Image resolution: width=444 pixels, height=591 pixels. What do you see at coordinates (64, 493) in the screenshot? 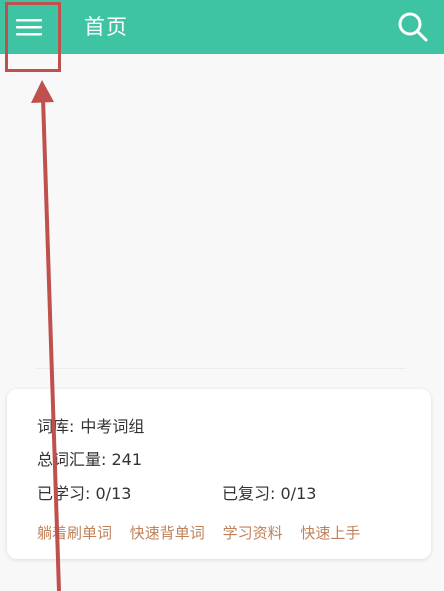
I see `learned-label: 已学习:` at bounding box center [64, 493].